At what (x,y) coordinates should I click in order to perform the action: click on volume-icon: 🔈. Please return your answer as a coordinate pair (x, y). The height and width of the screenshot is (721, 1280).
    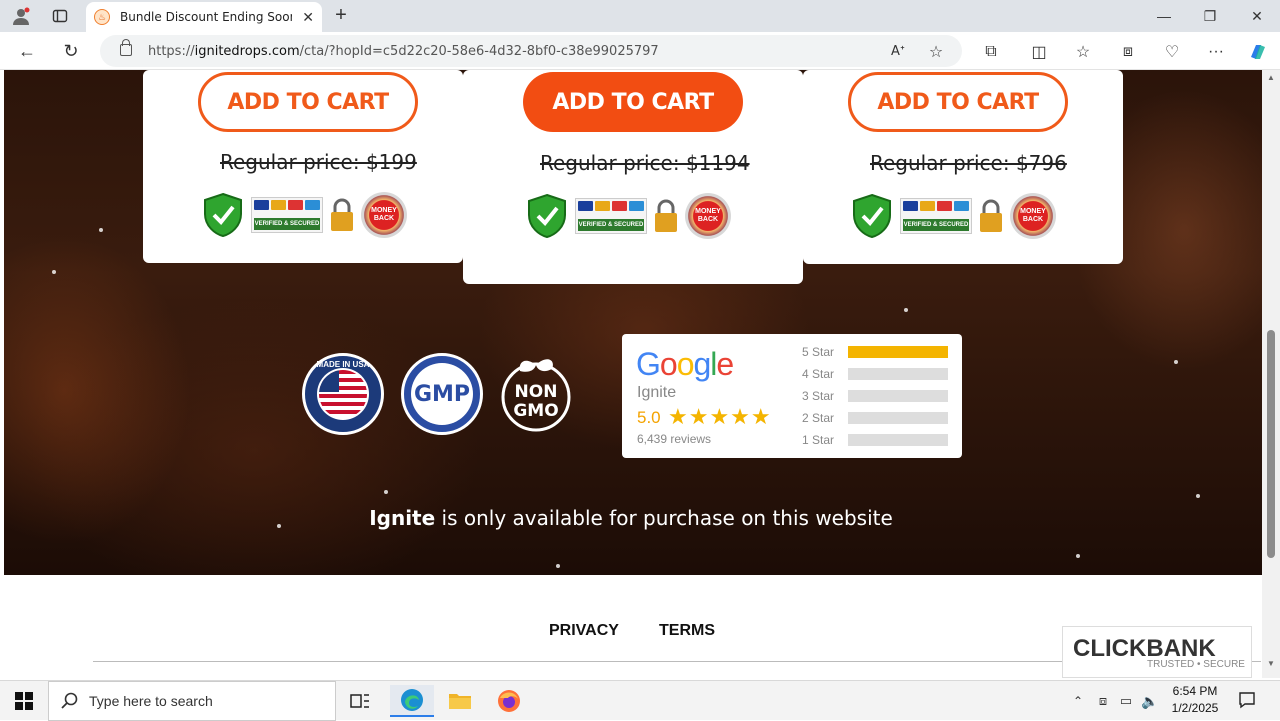
    Looking at the image, I should click on (1150, 701).